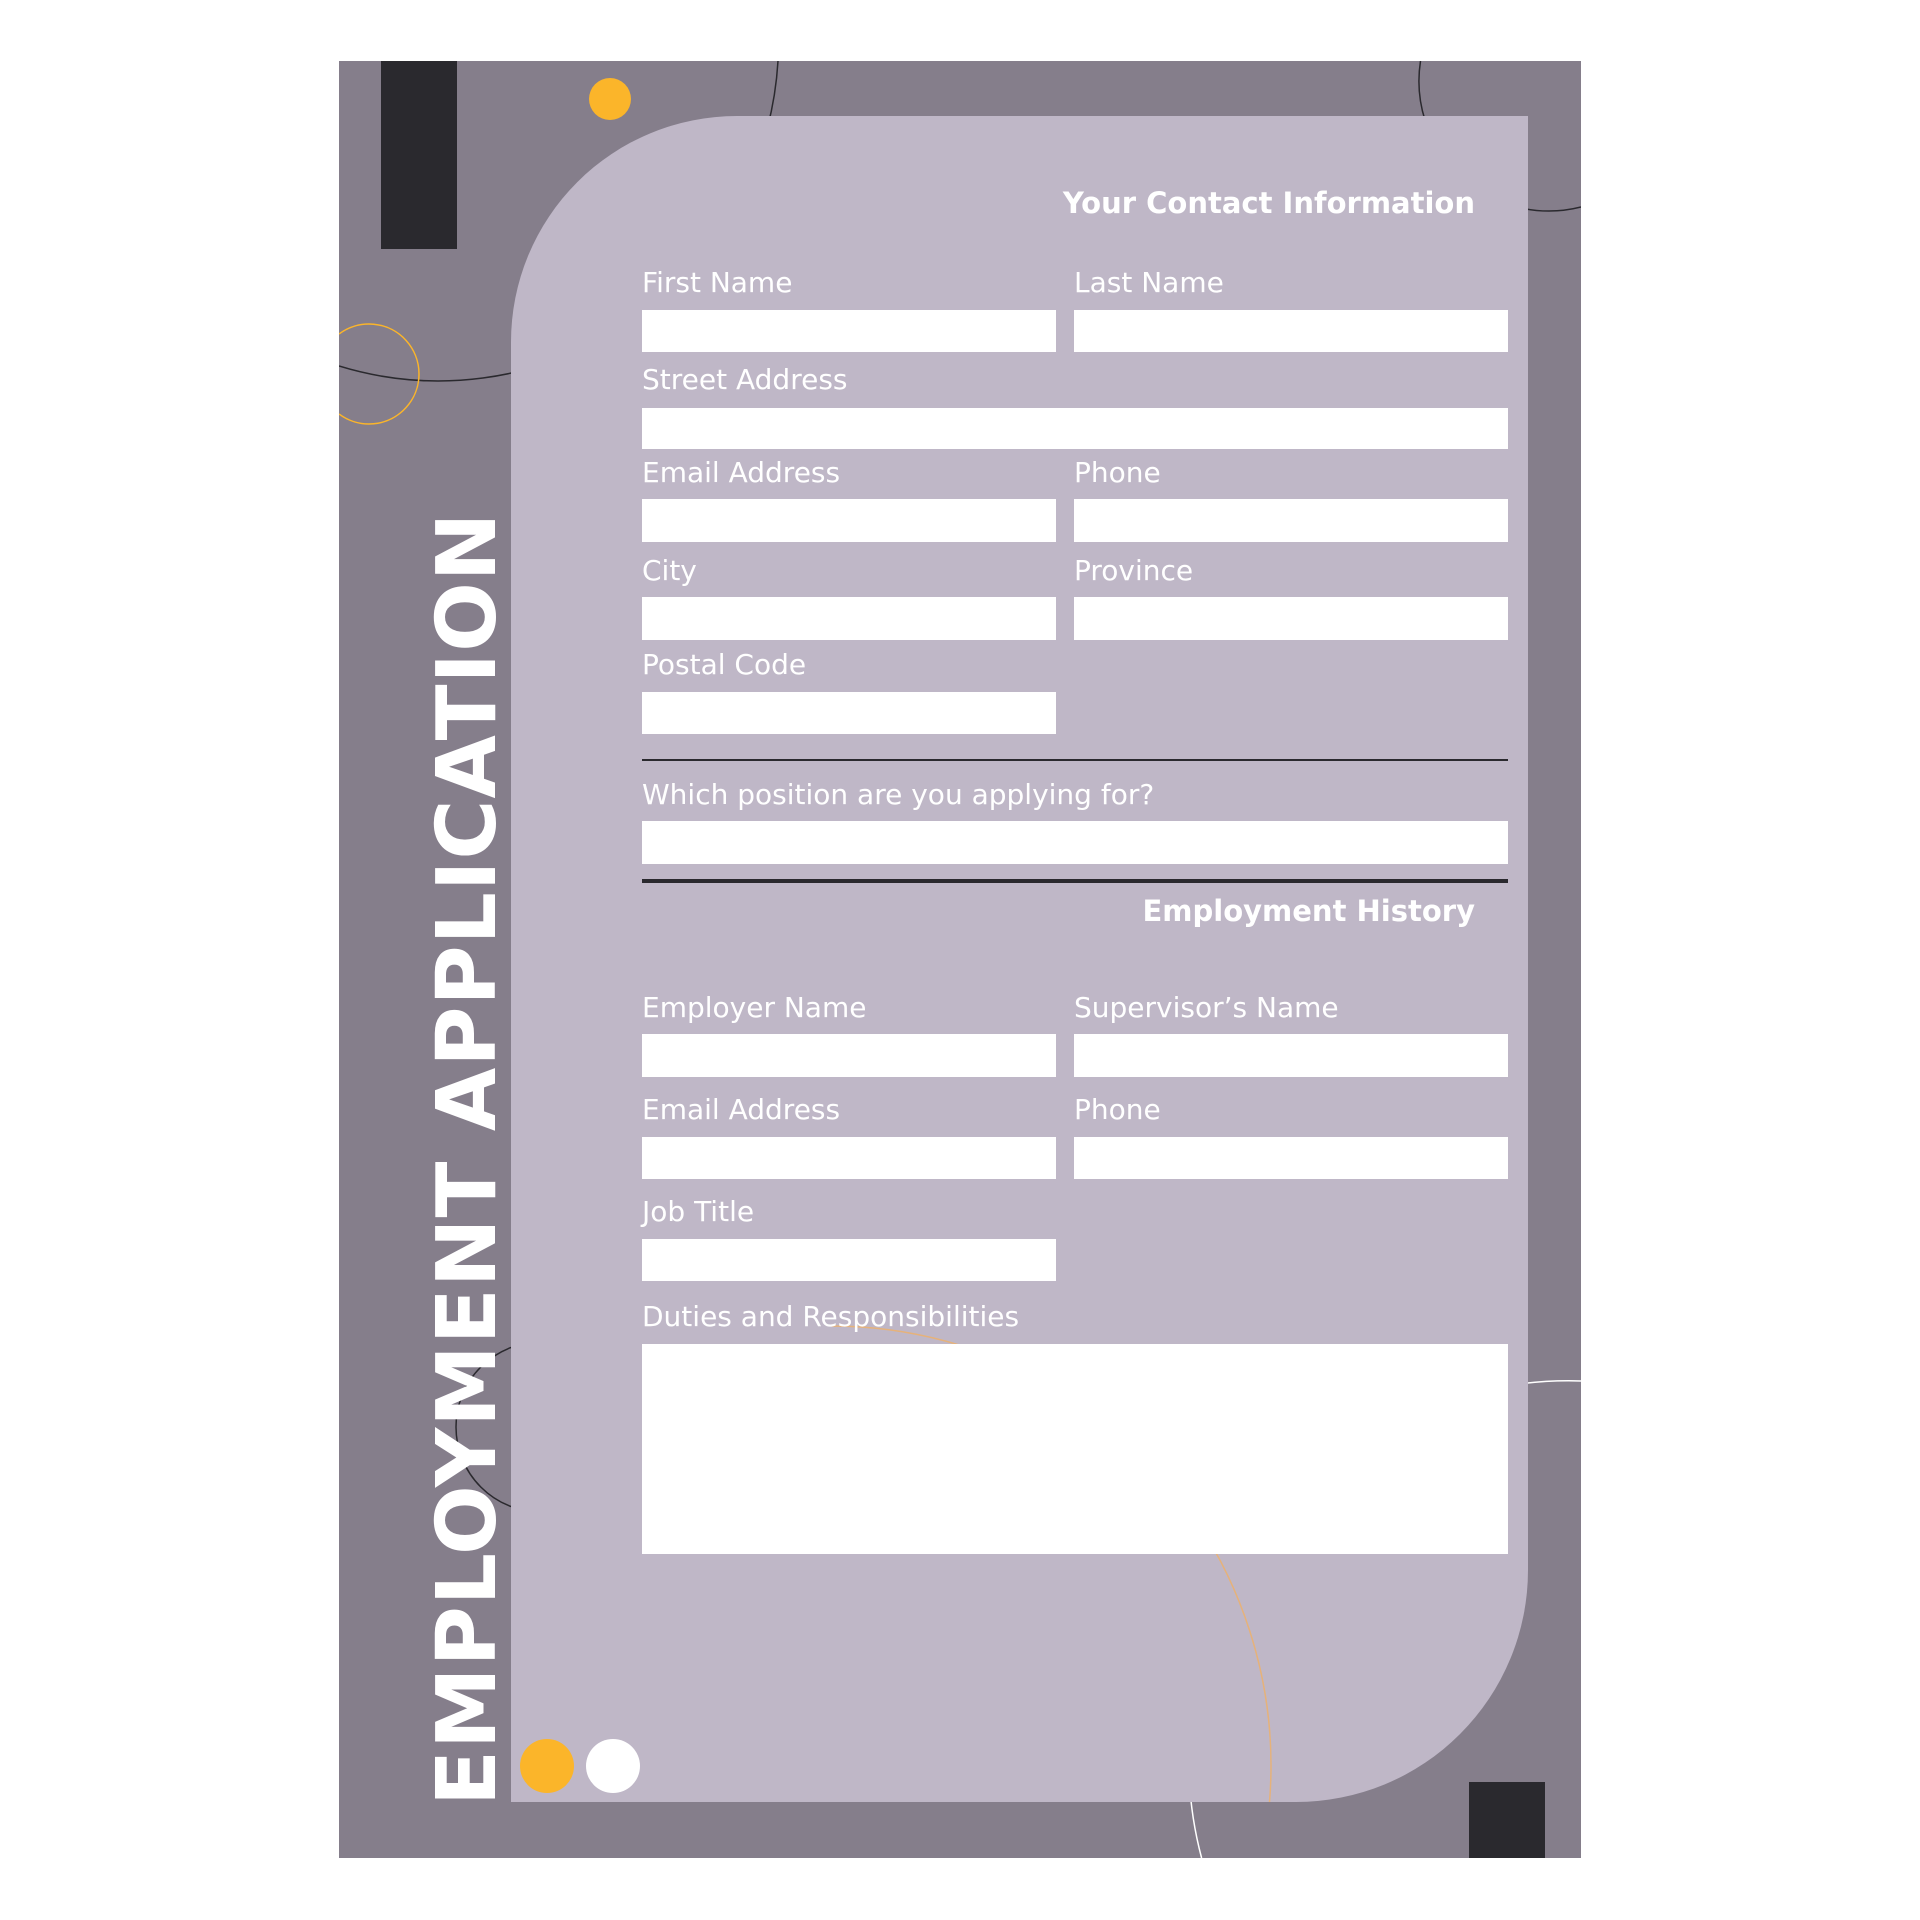 The image size is (1920, 1920). Describe the element at coordinates (379, 374) in the screenshot. I see `decorative-arc` at that location.